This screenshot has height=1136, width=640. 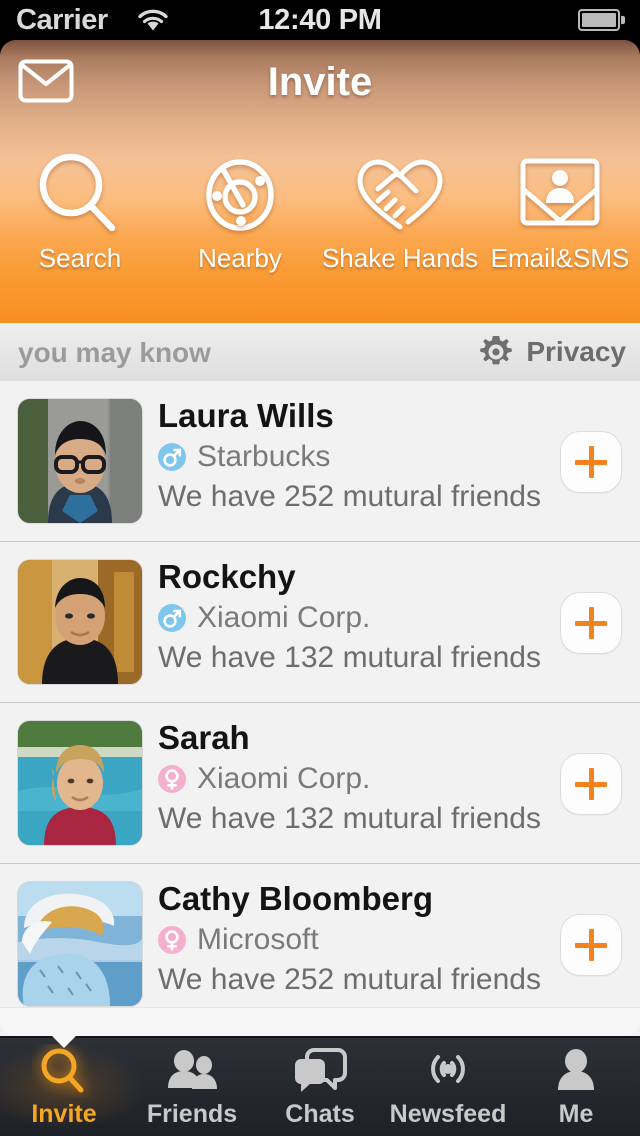 What do you see at coordinates (448, 1113) in the screenshot?
I see `tab-label: Newsfeed` at bounding box center [448, 1113].